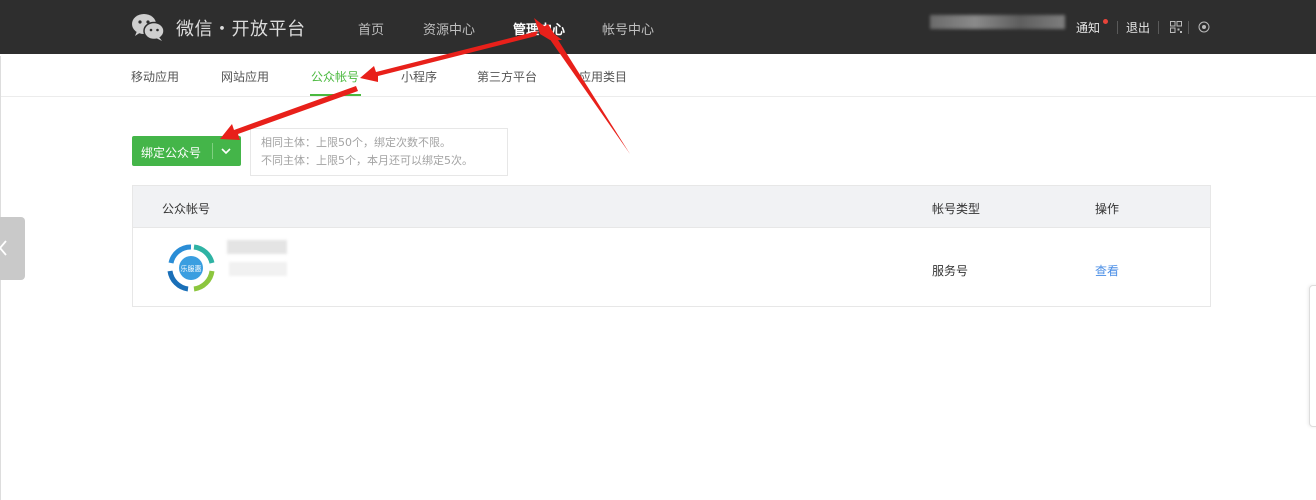 The height and width of the screenshot is (500, 1316). I want to click on account-id-redacted, so click(258, 269).